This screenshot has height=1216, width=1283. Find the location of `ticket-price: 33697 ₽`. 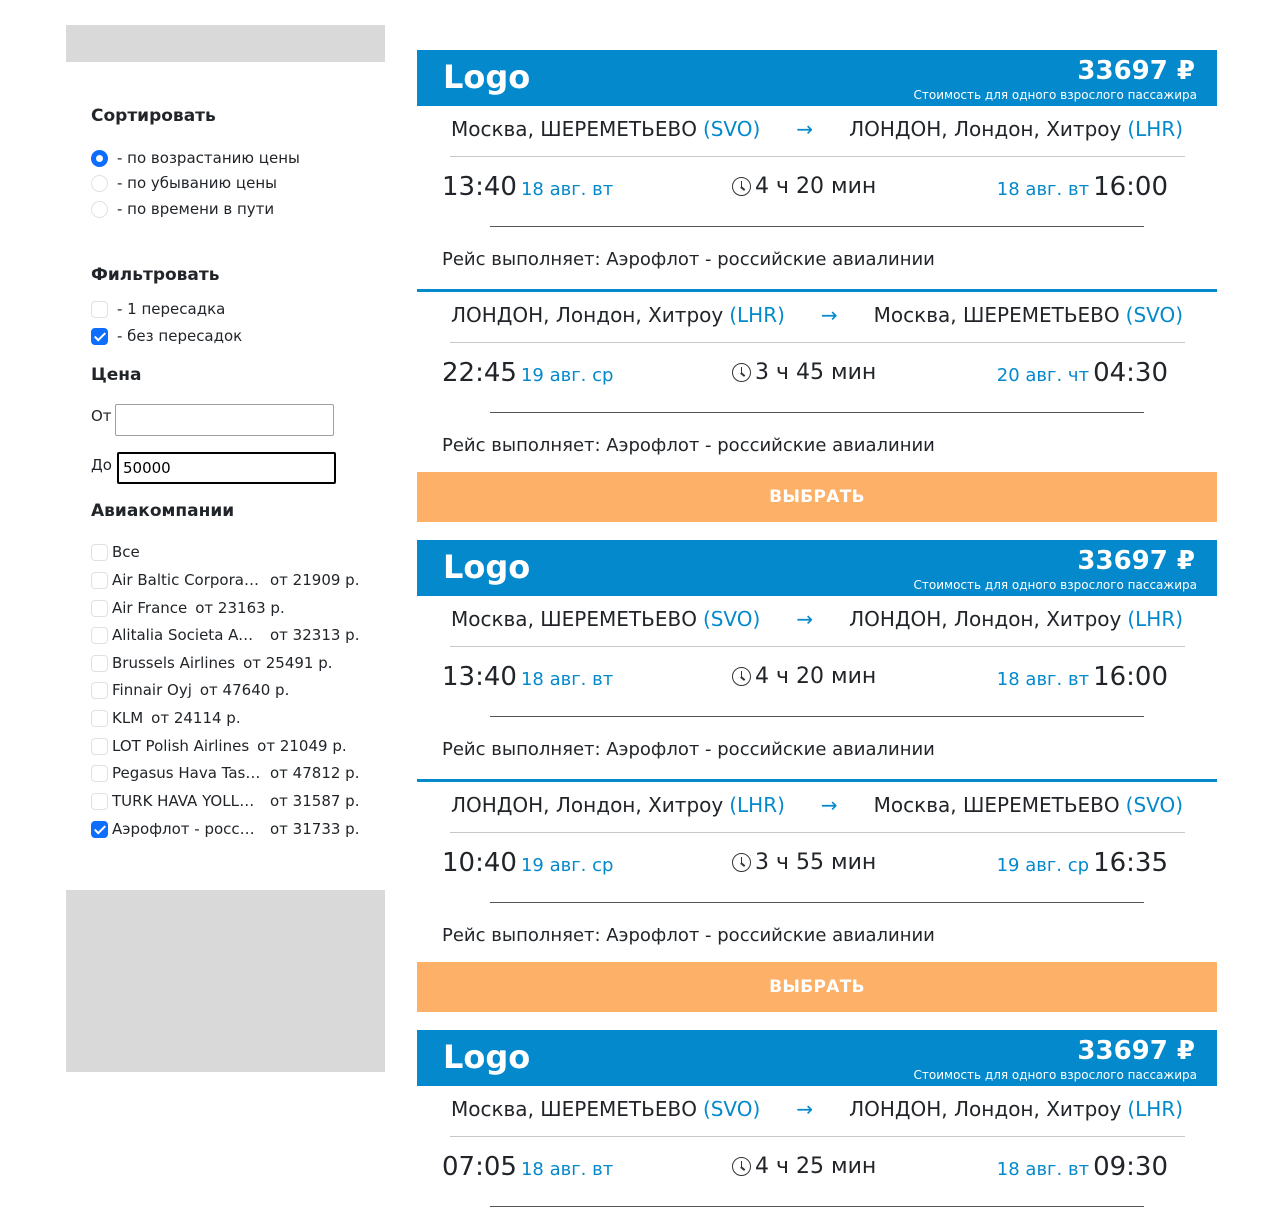

ticket-price: 33697 ₽ is located at coordinates (1136, 71).